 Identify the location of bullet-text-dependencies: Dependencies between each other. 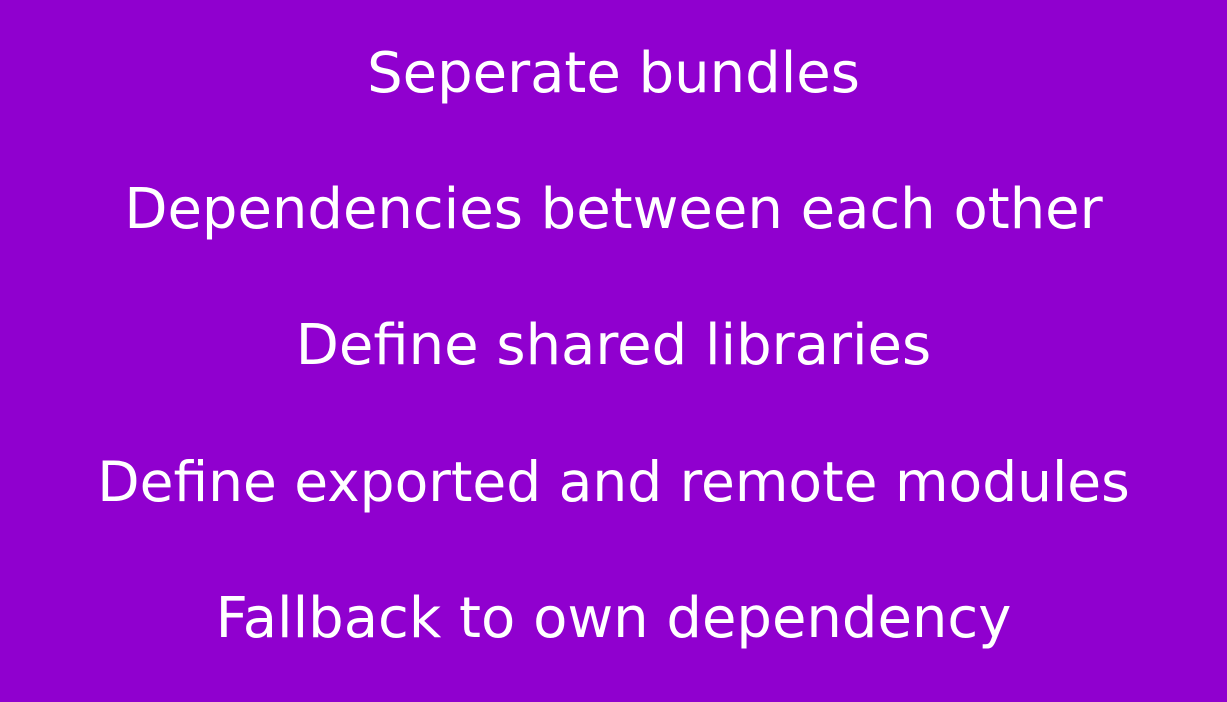
(613, 209).